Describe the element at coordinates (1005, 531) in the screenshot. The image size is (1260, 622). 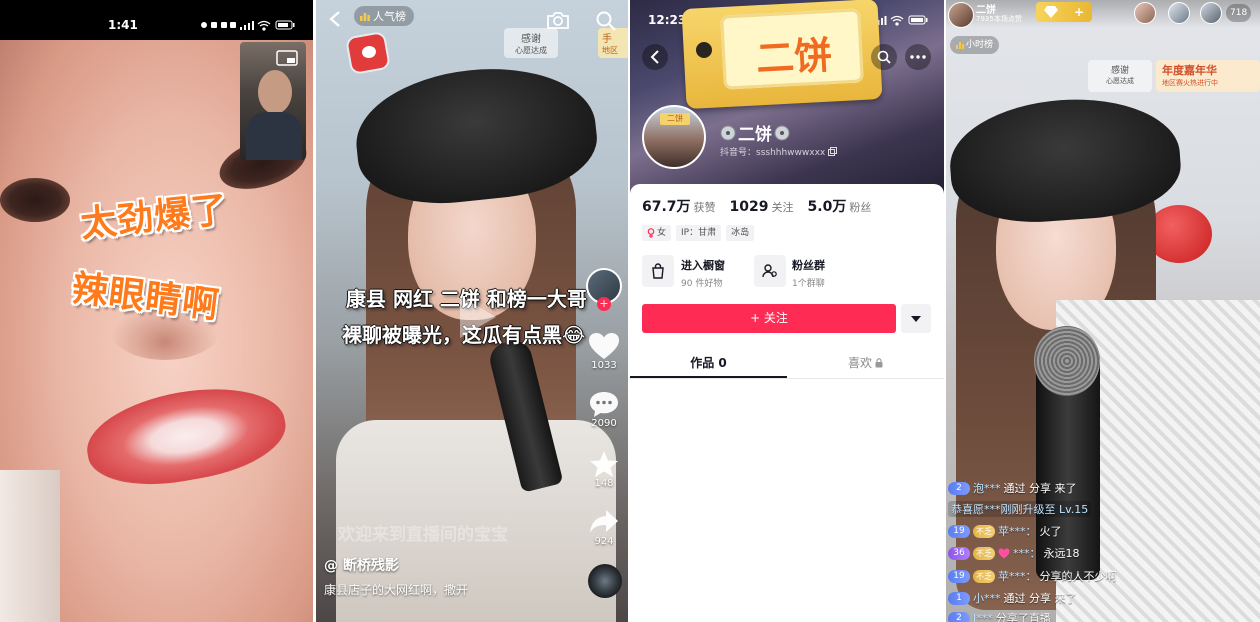
I see `chat-message: 19 不乏 苹***： 火了` at that location.